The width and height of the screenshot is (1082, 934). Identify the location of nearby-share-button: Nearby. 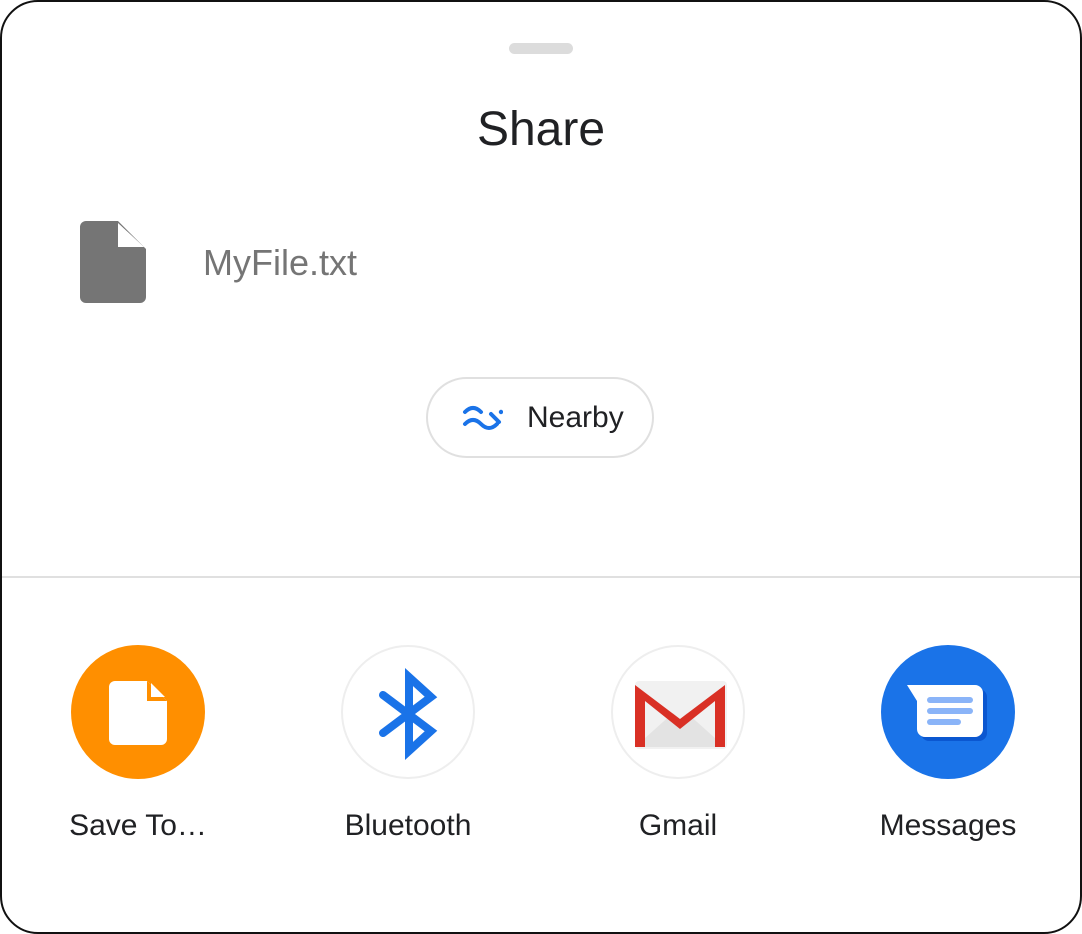
(540, 417).